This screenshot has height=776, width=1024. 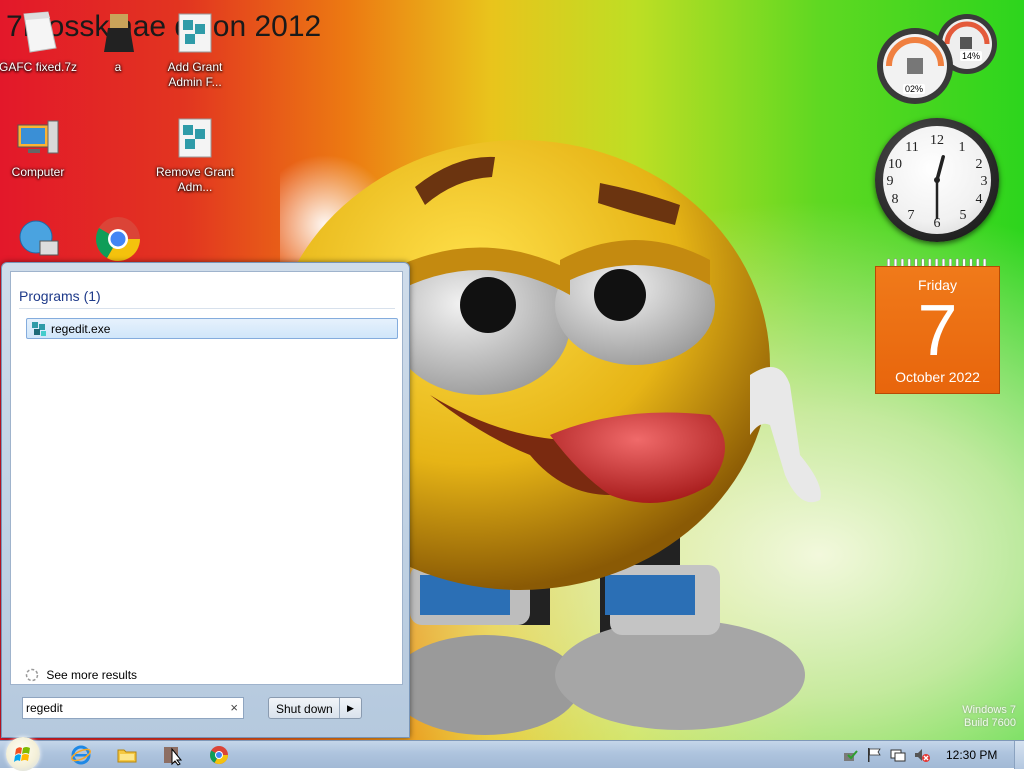 I want to click on clock-face: 12 1 2 345 678 9 10 11, so click(x=937, y=180).